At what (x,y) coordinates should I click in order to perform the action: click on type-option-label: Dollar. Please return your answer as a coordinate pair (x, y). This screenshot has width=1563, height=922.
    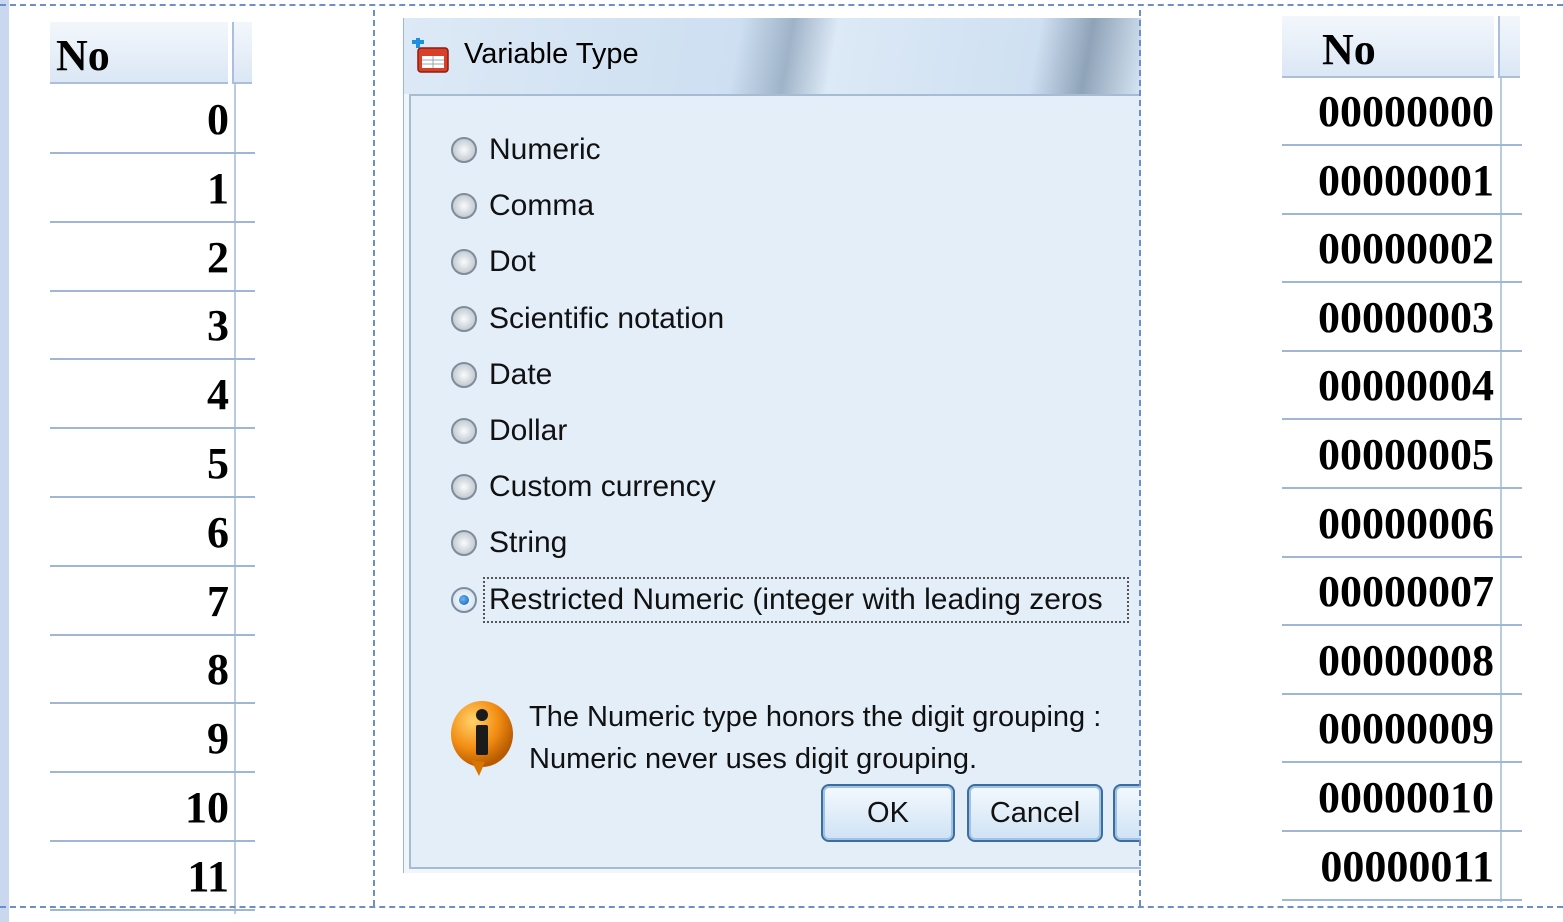
    Looking at the image, I should click on (528, 431).